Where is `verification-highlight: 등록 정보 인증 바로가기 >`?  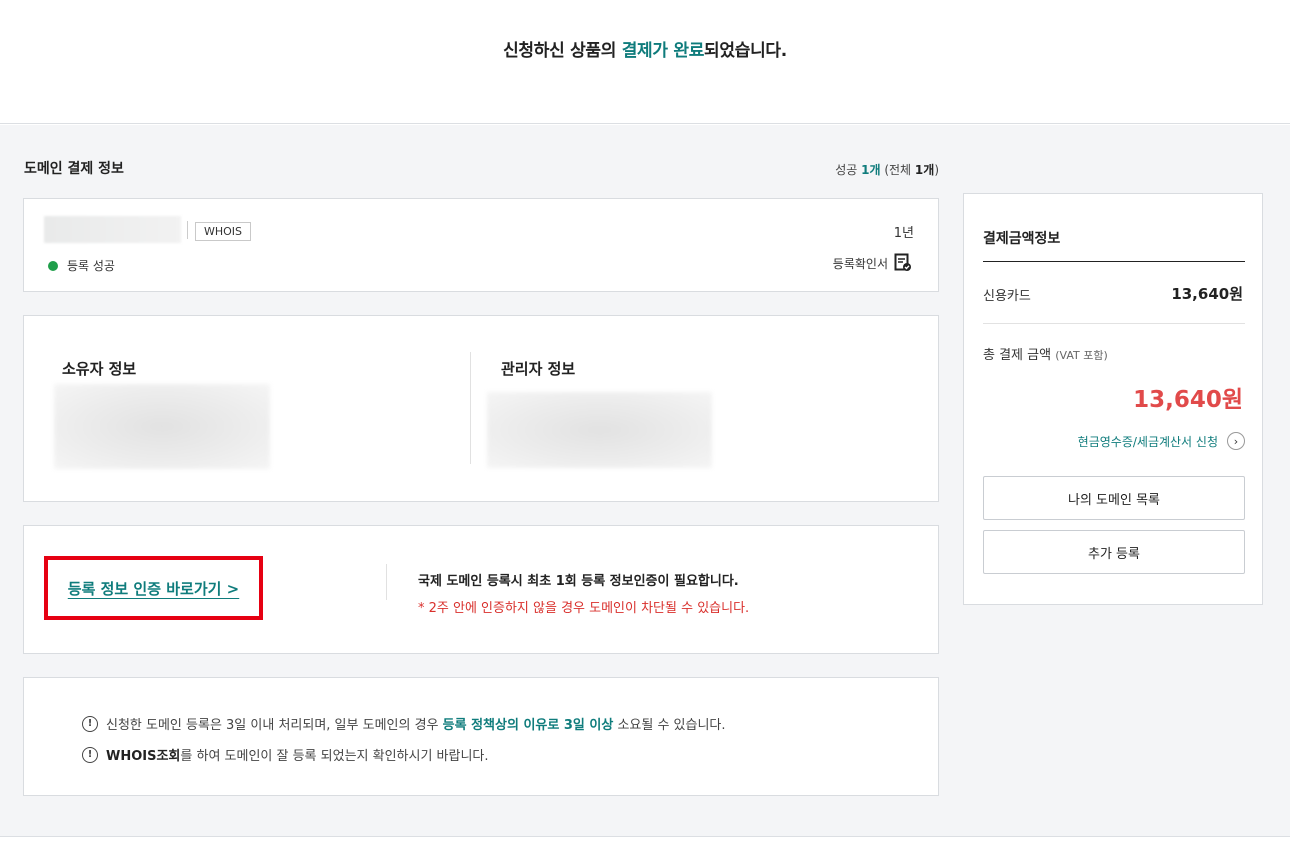 verification-highlight: 등록 정보 인증 바로가기 > is located at coordinates (153, 588).